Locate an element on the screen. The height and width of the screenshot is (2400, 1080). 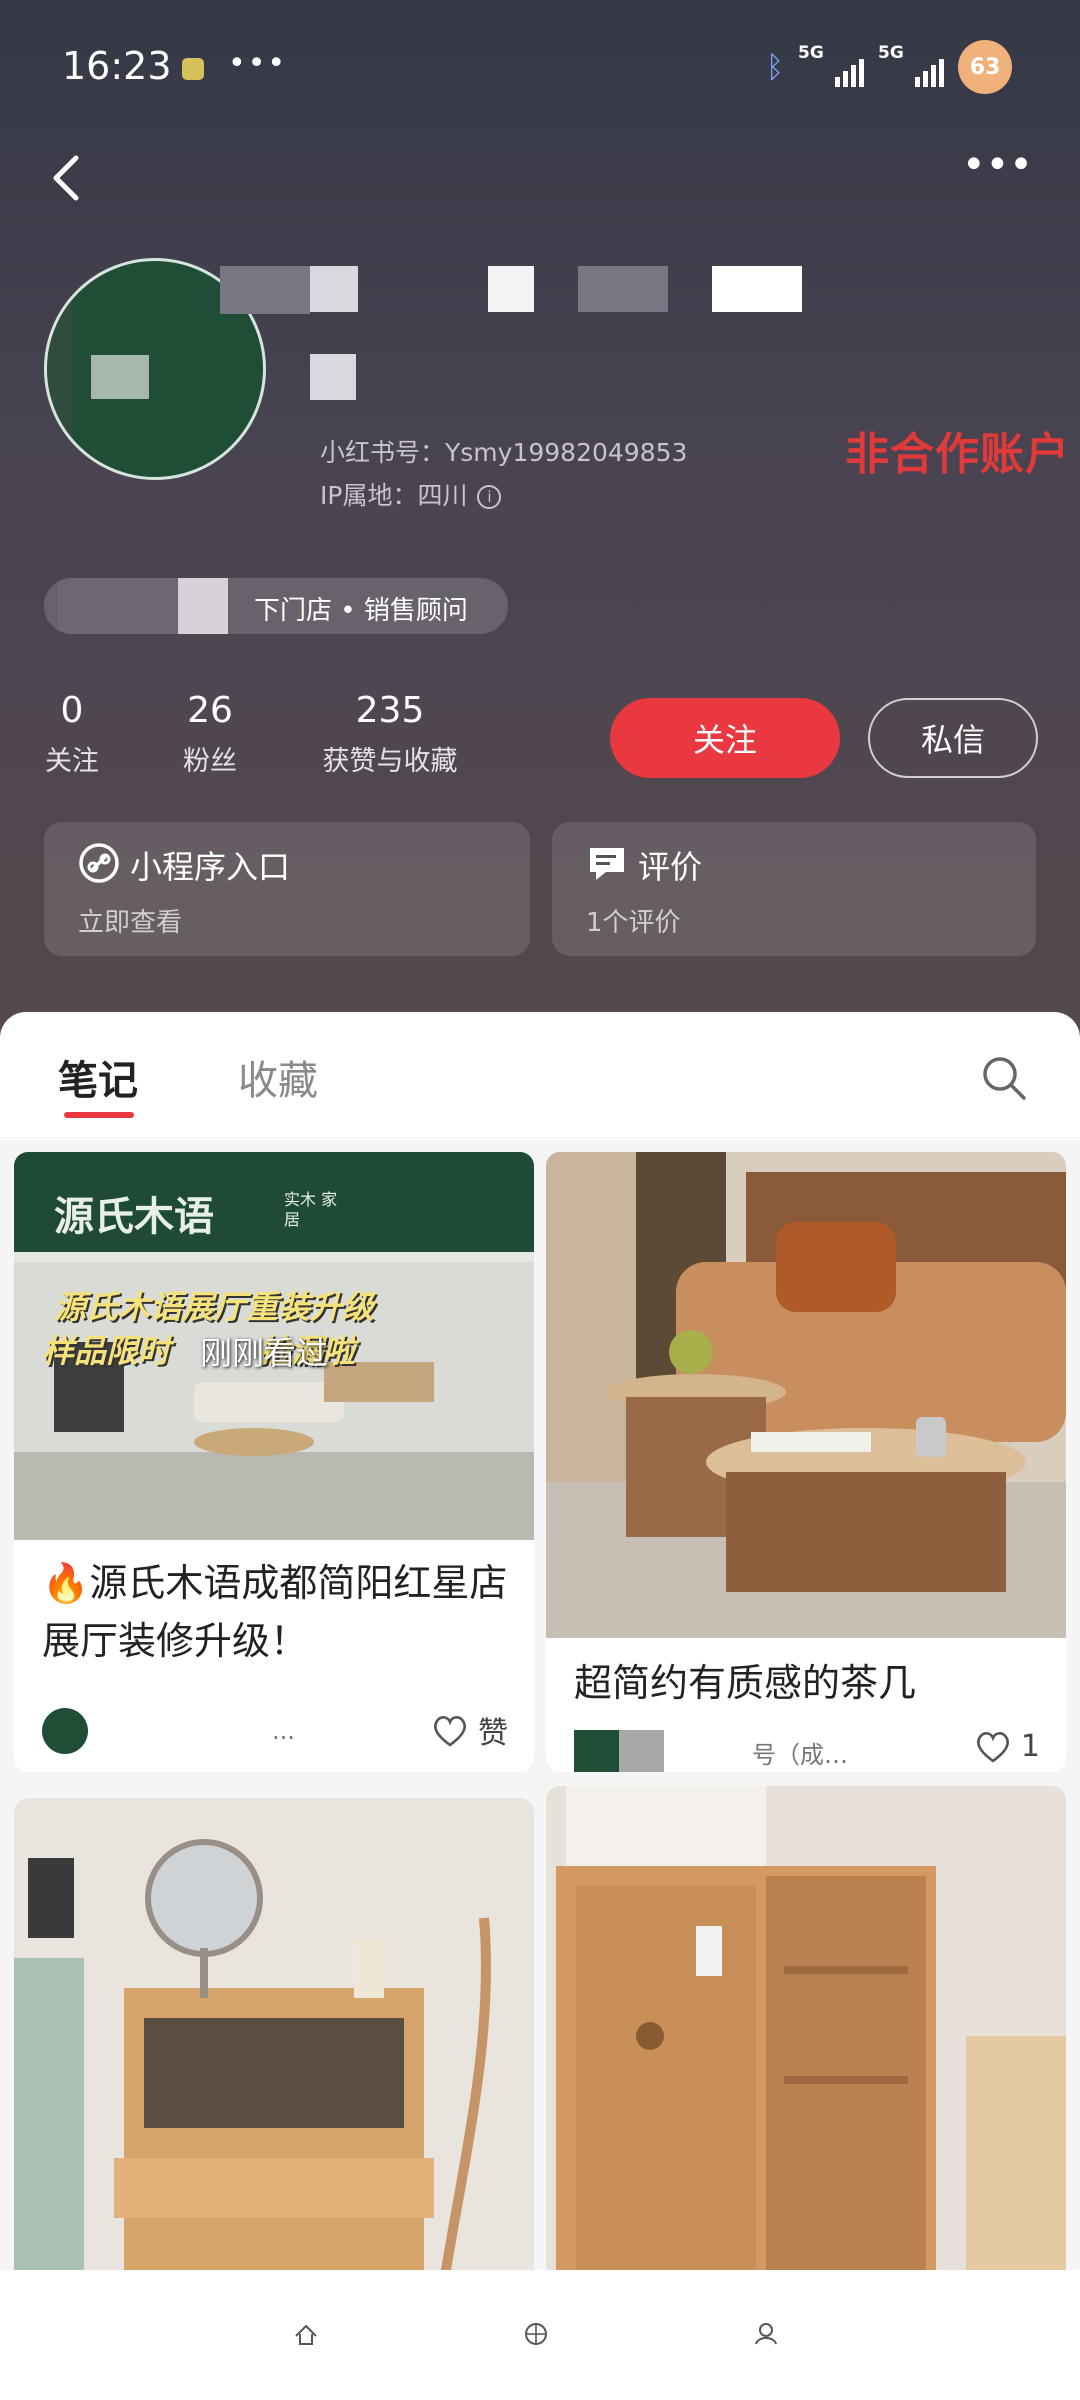
chat-bubble-icon is located at coordinates (607, 864).